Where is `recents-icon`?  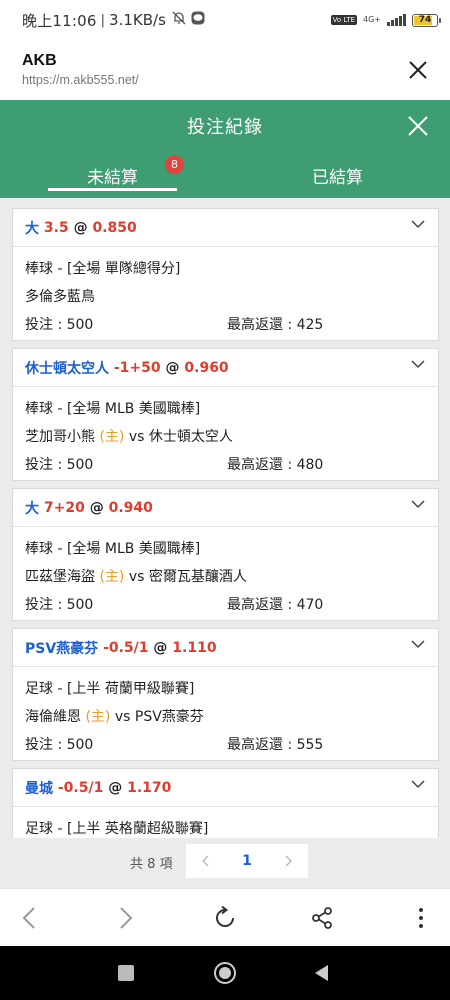 recents-icon is located at coordinates (126, 973).